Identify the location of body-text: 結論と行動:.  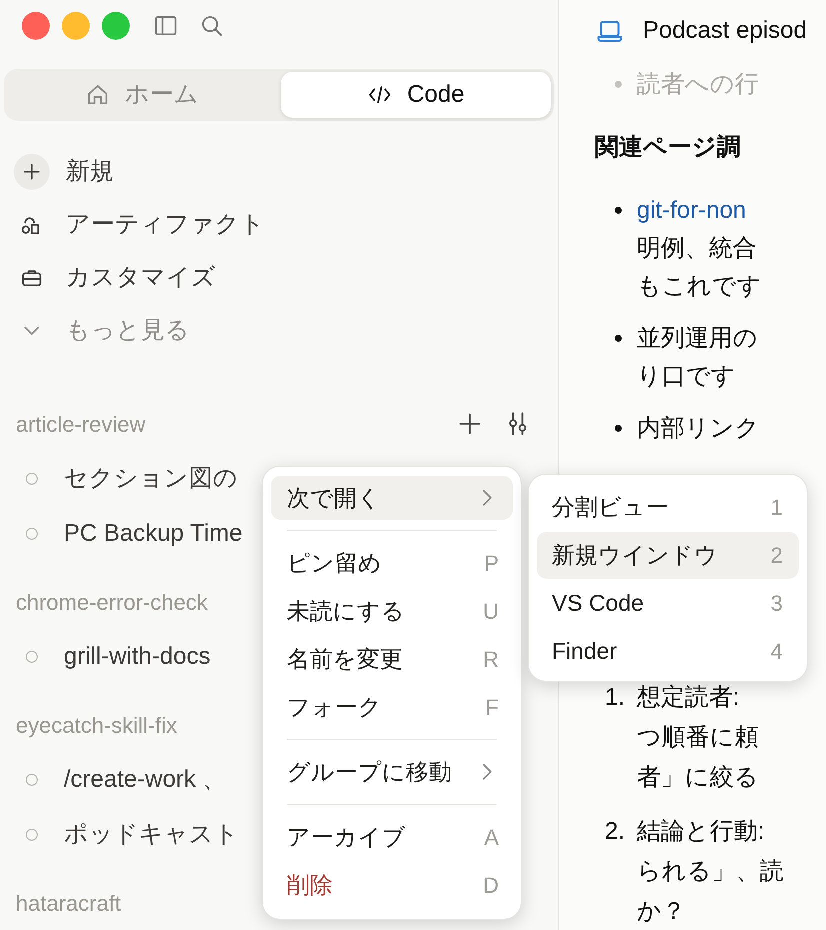
(701, 832).